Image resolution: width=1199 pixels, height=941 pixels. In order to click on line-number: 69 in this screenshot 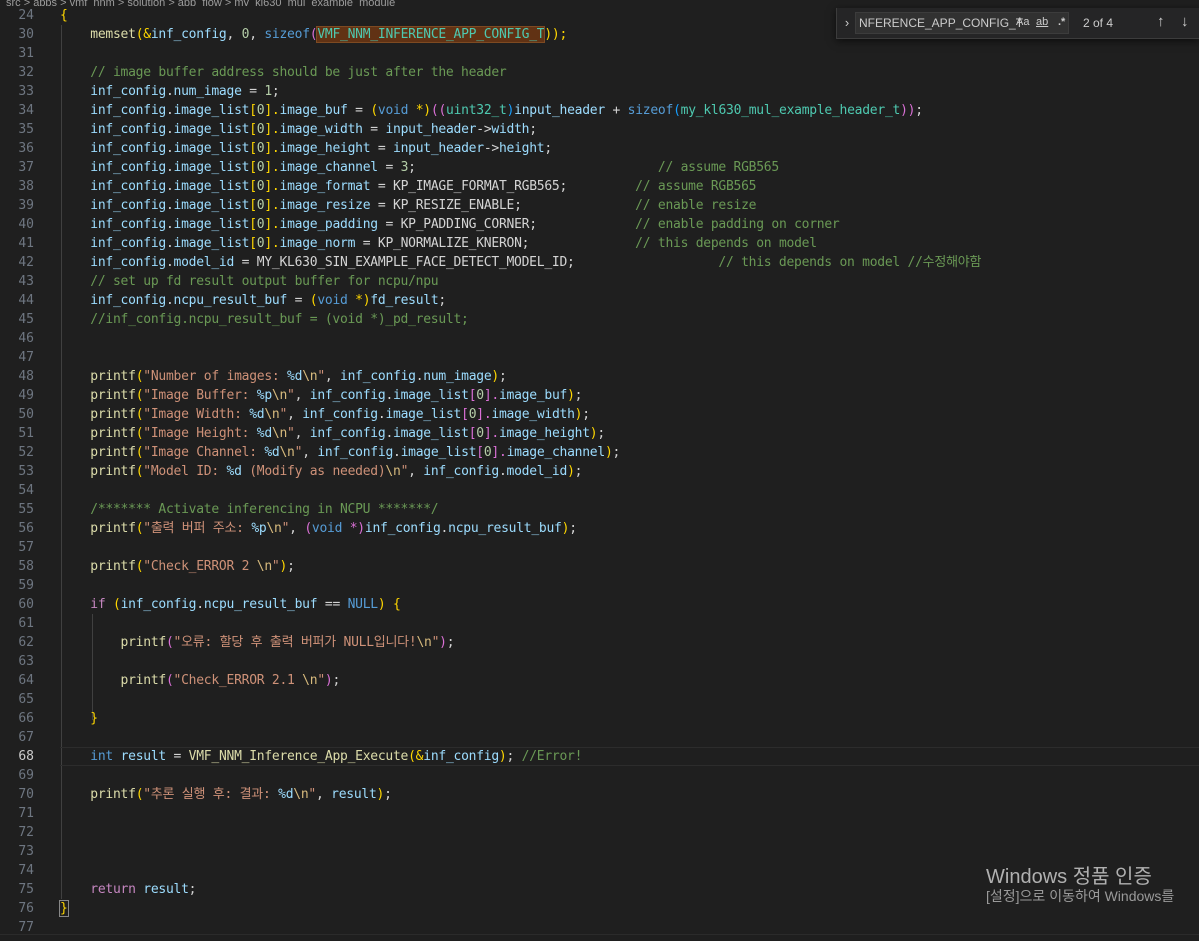, I will do `click(26, 775)`.